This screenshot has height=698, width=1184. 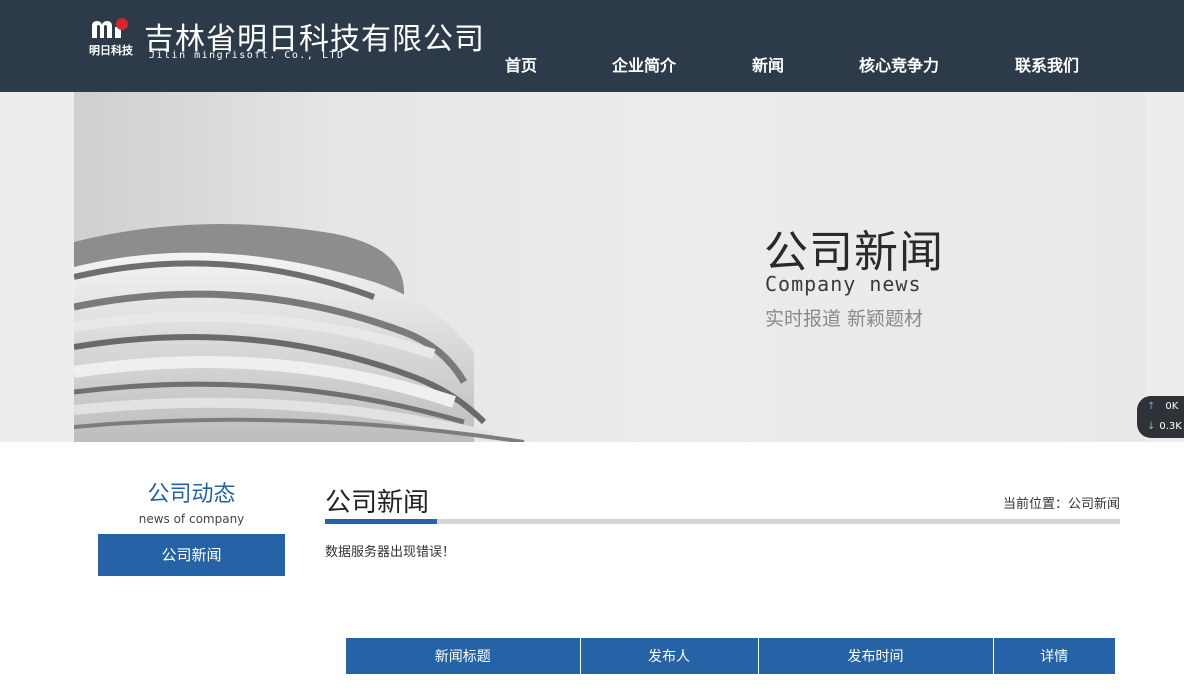 I want to click on breadcrumb: 当前位置：公司新闻, so click(x=1061, y=504).